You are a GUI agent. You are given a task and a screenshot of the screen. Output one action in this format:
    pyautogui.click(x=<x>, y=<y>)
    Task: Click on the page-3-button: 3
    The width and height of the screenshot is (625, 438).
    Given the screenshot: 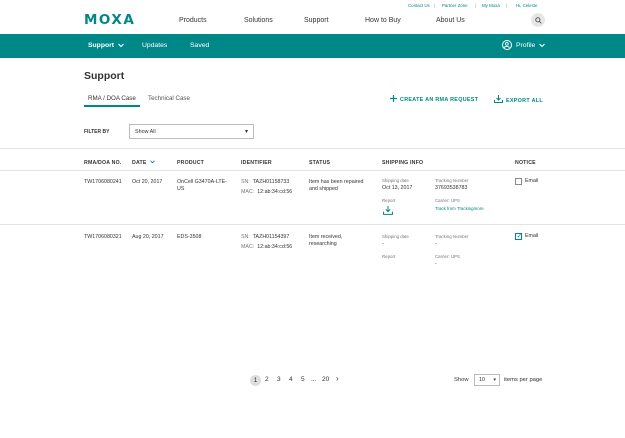 What is the action you would take?
    pyautogui.click(x=279, y=379)
    